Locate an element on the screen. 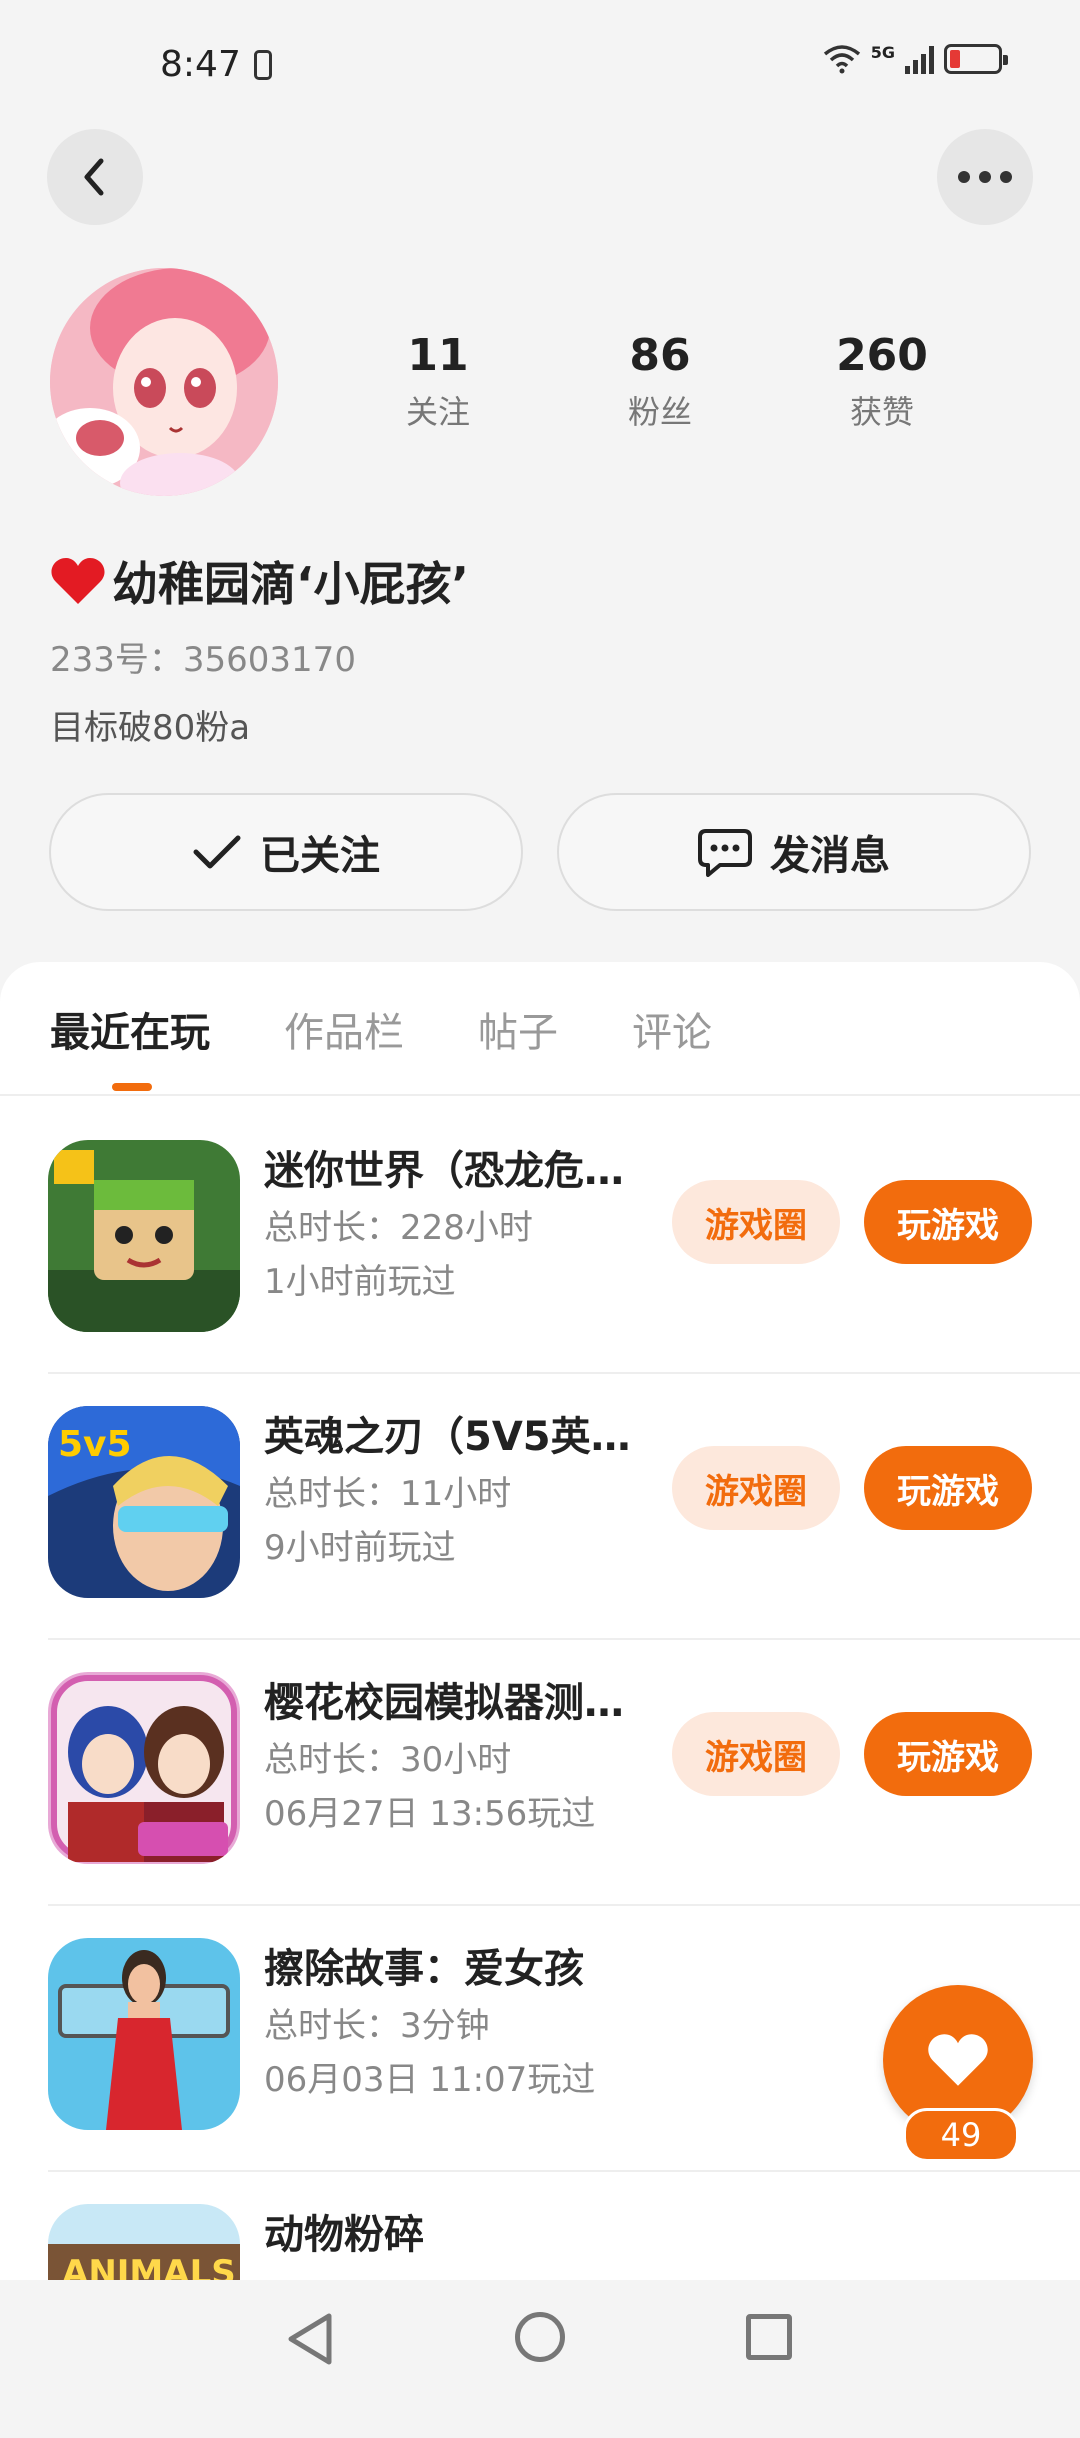  followers-label: 粉丝 is located at coordinates (659, 412).